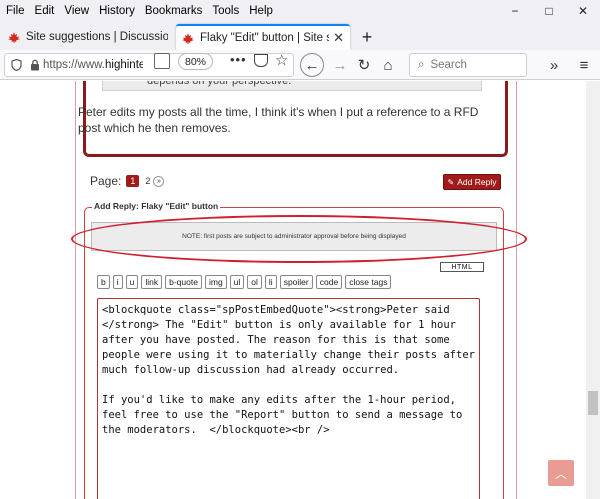 This screenshot has height=499, width=600. What do you see at coordinates (338, 38) in the screenshot?
I see `close-tab-icon: ✕` at bounding box center [338, 38].